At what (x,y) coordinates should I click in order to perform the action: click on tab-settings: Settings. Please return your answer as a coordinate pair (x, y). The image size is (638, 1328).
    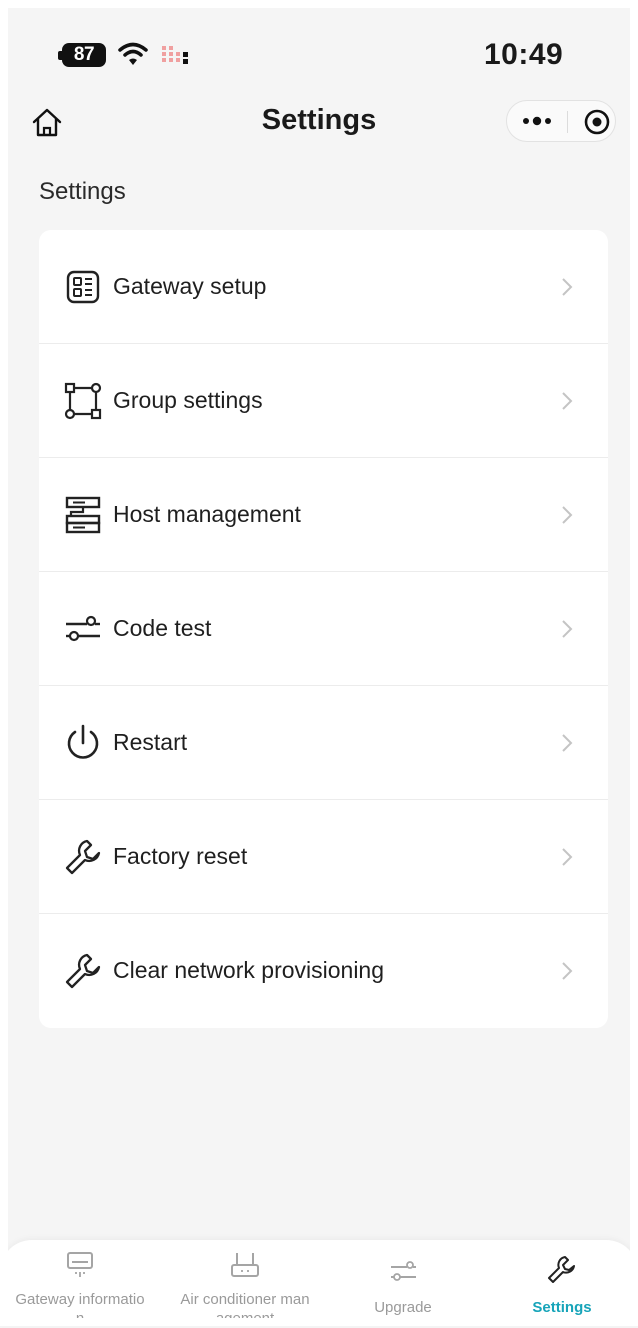
    Looking at the image, I should click on (560, 1283).